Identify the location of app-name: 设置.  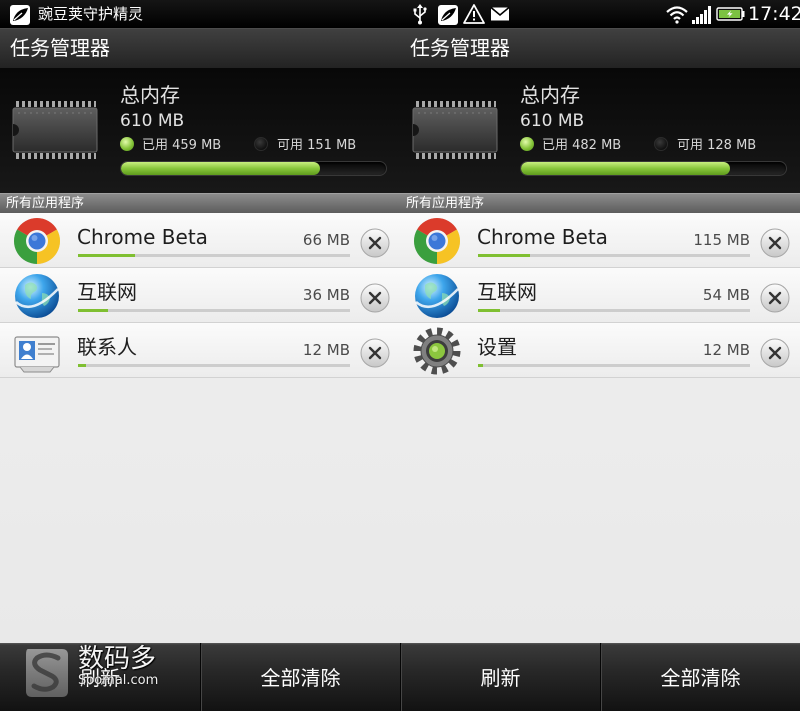
(497, 347).